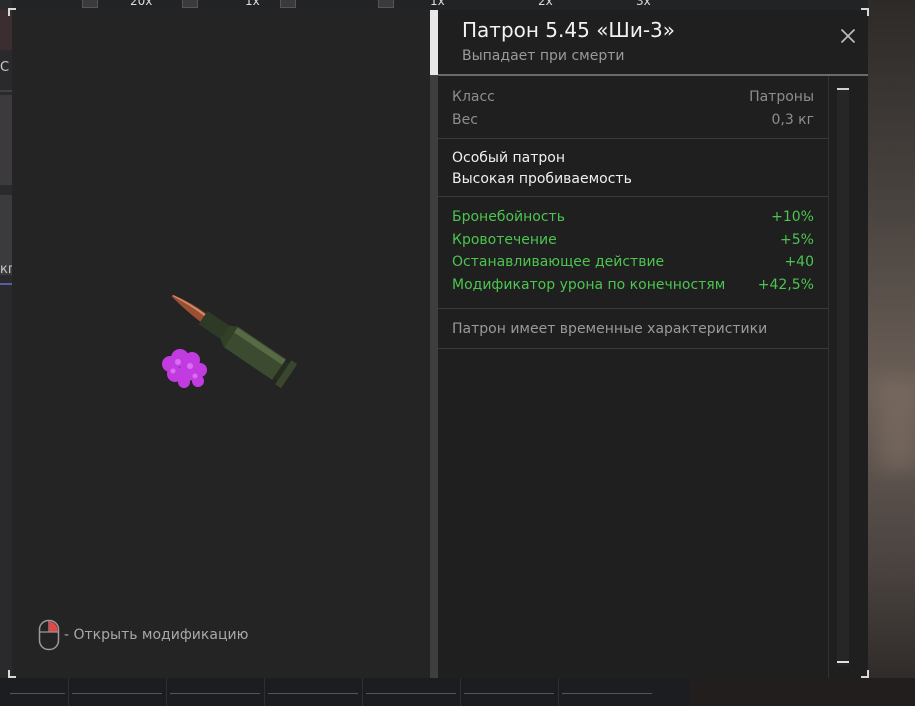 The image size is (915, 706). I want to click on stat-label: Останавливающее действие, so click(558, 262).